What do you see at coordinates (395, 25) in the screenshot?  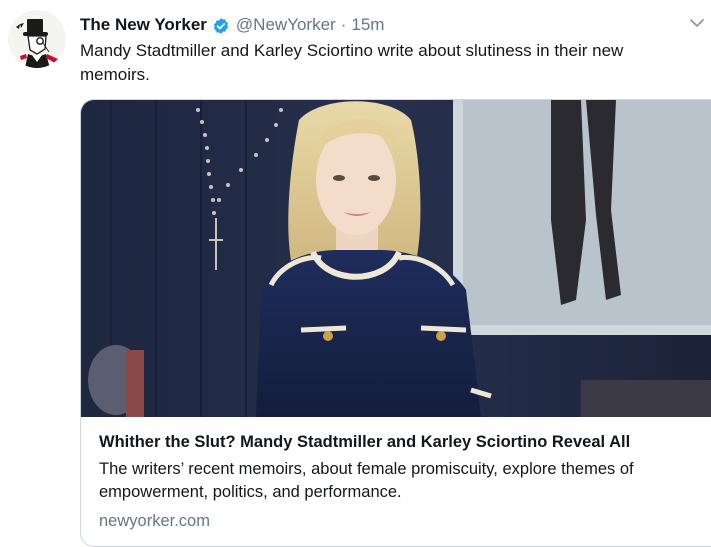 I see `tweet-header: The New Yorker @NewYorker · 15m` at bounding box center [395, 25].